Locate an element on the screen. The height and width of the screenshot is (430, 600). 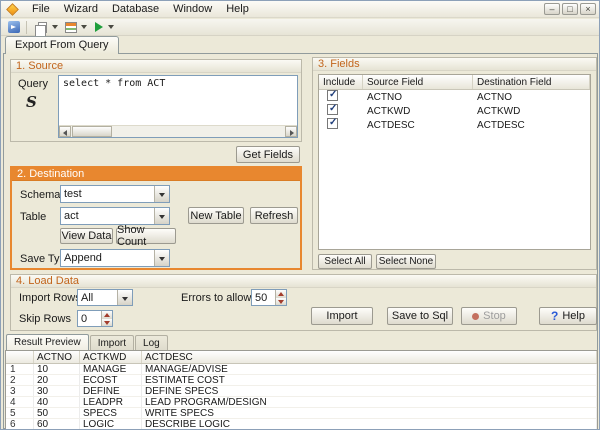
tab-result-preview: Result Preview is located at coordinates (47, 342).